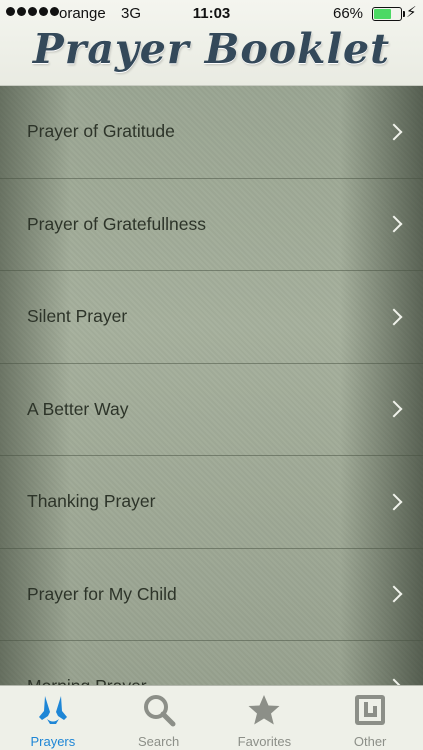 Image resolution: width=423 pixels, height=750 pixels. Describe the element at coordinates (53, 710) in the screenshot. I see `praying-hands-icon` at that location.